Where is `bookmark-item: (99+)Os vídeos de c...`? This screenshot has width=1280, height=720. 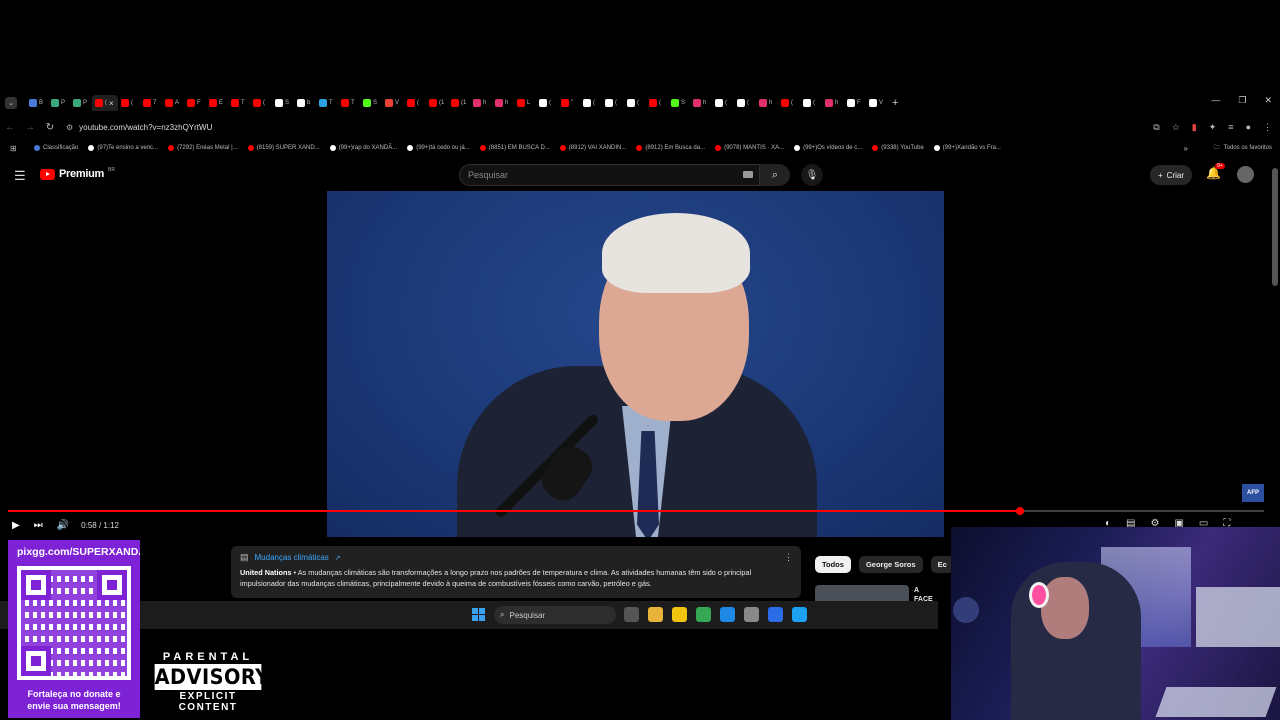 bookmark-item: (99+)Os vídeos de c... is located at coordinates (828, 148).